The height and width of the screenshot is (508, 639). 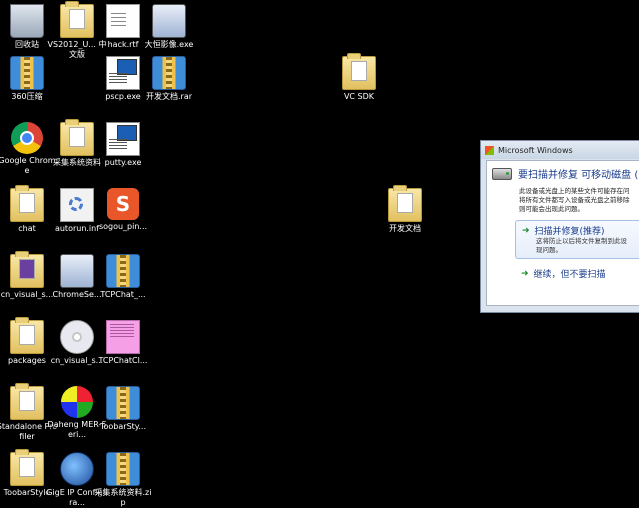 What do you see at coordinates (123, 21) in the screenshot?
I see `document-icon` at bounding box center [123, 21].